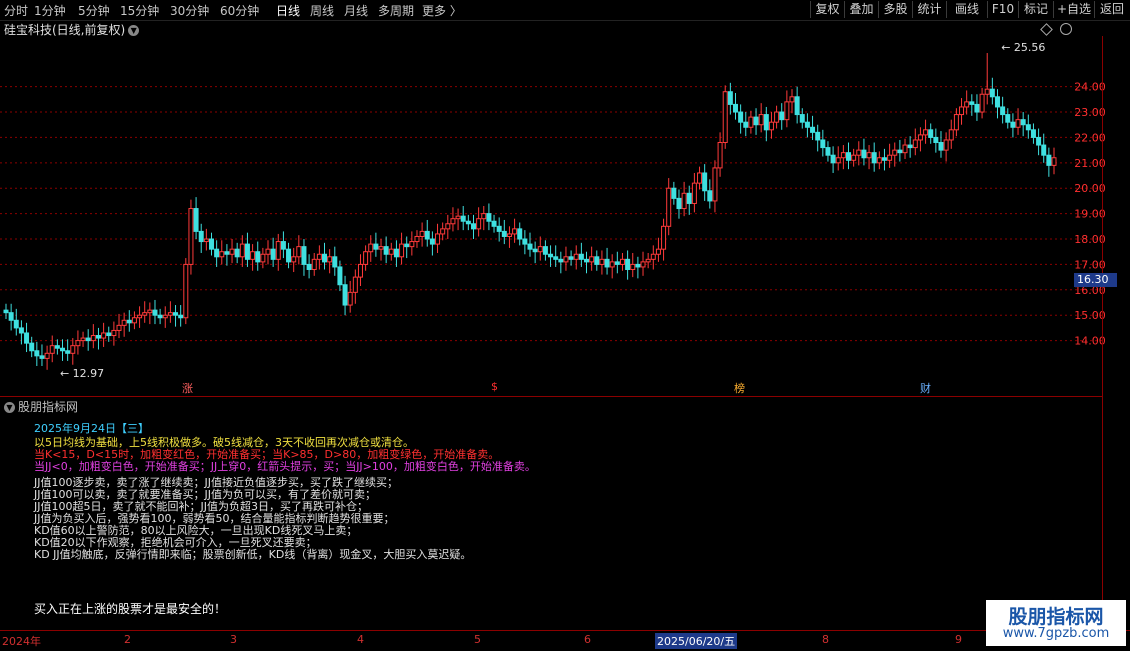 The height and width of the screenshot is (651, 1130). Describe the element at coordinates (1035, 9) in the screenshot. I see `mark-button: 标记` at that location.